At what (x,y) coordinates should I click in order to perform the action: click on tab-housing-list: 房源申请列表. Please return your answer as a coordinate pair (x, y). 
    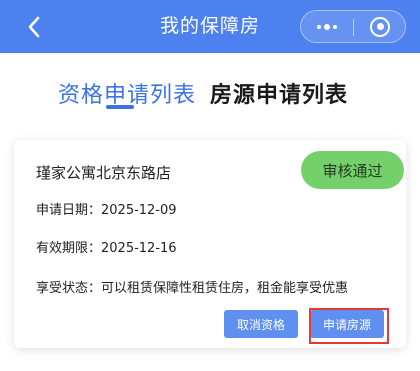
    Looking at the image, I should click on (279, 93).